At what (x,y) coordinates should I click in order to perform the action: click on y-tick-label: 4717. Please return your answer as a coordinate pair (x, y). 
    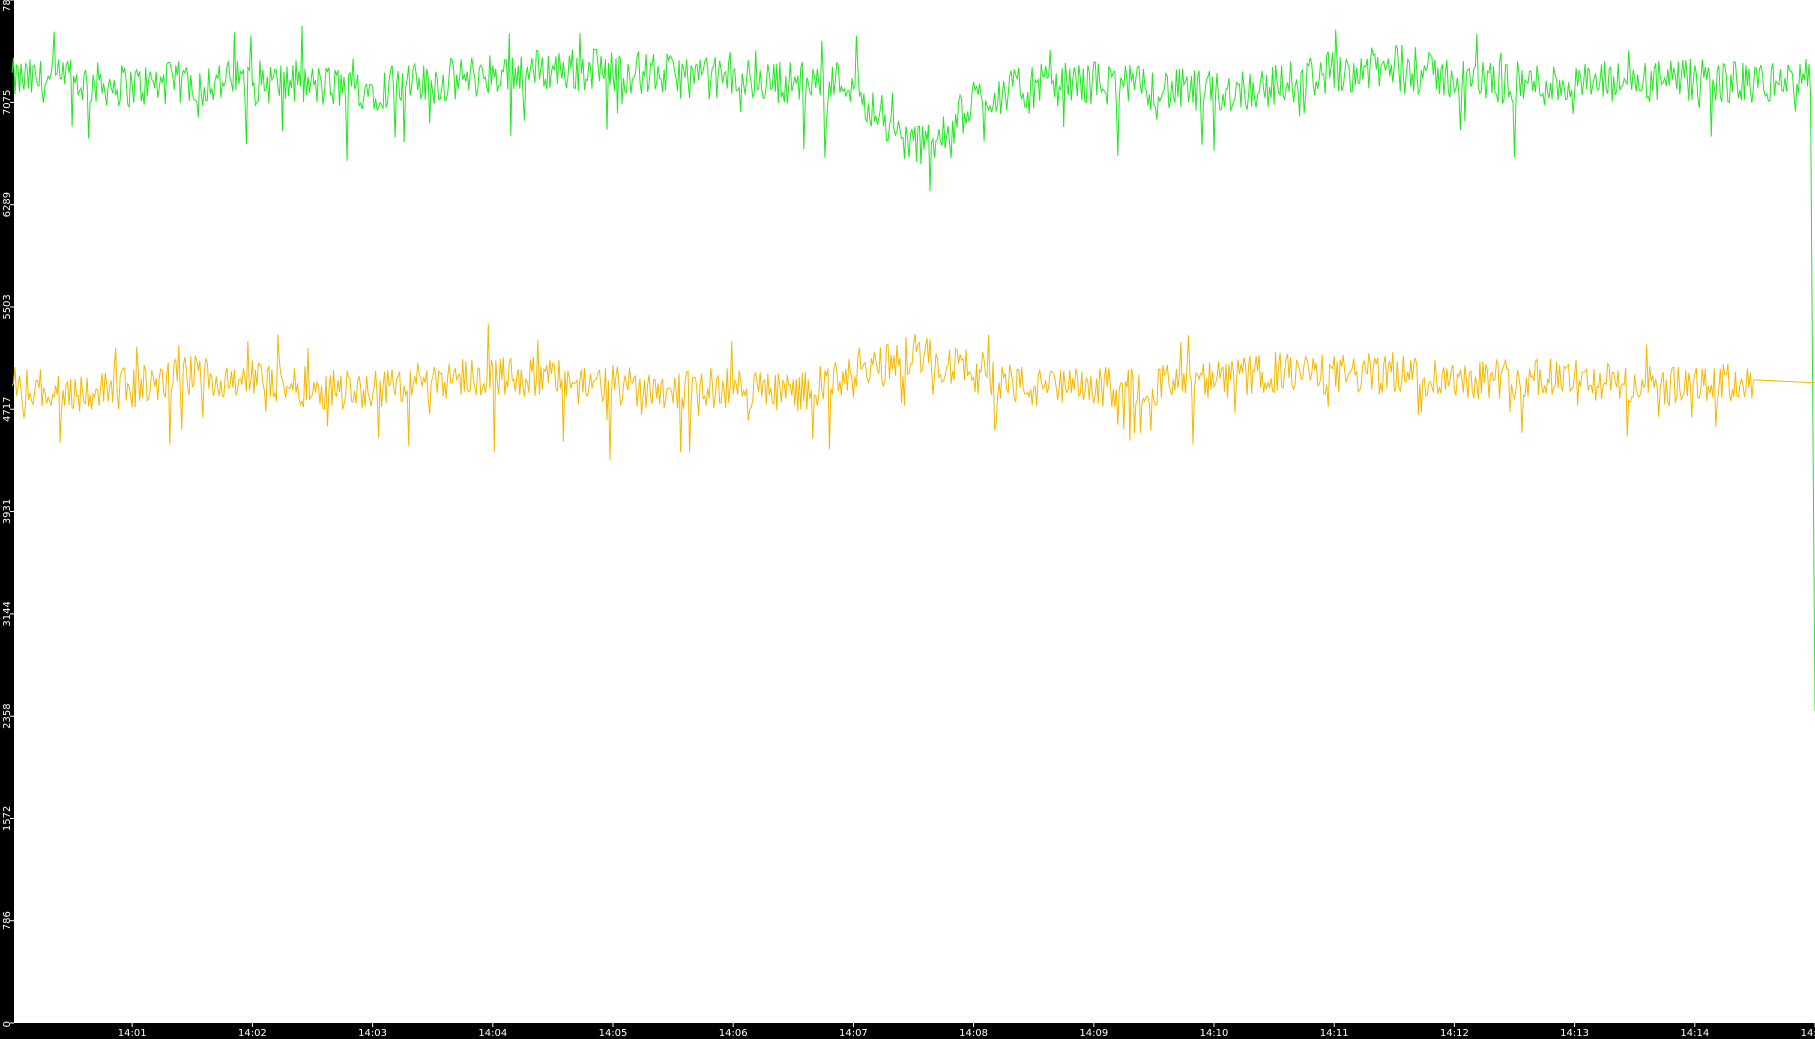
    Looking at the image, I should click on (7, 408).